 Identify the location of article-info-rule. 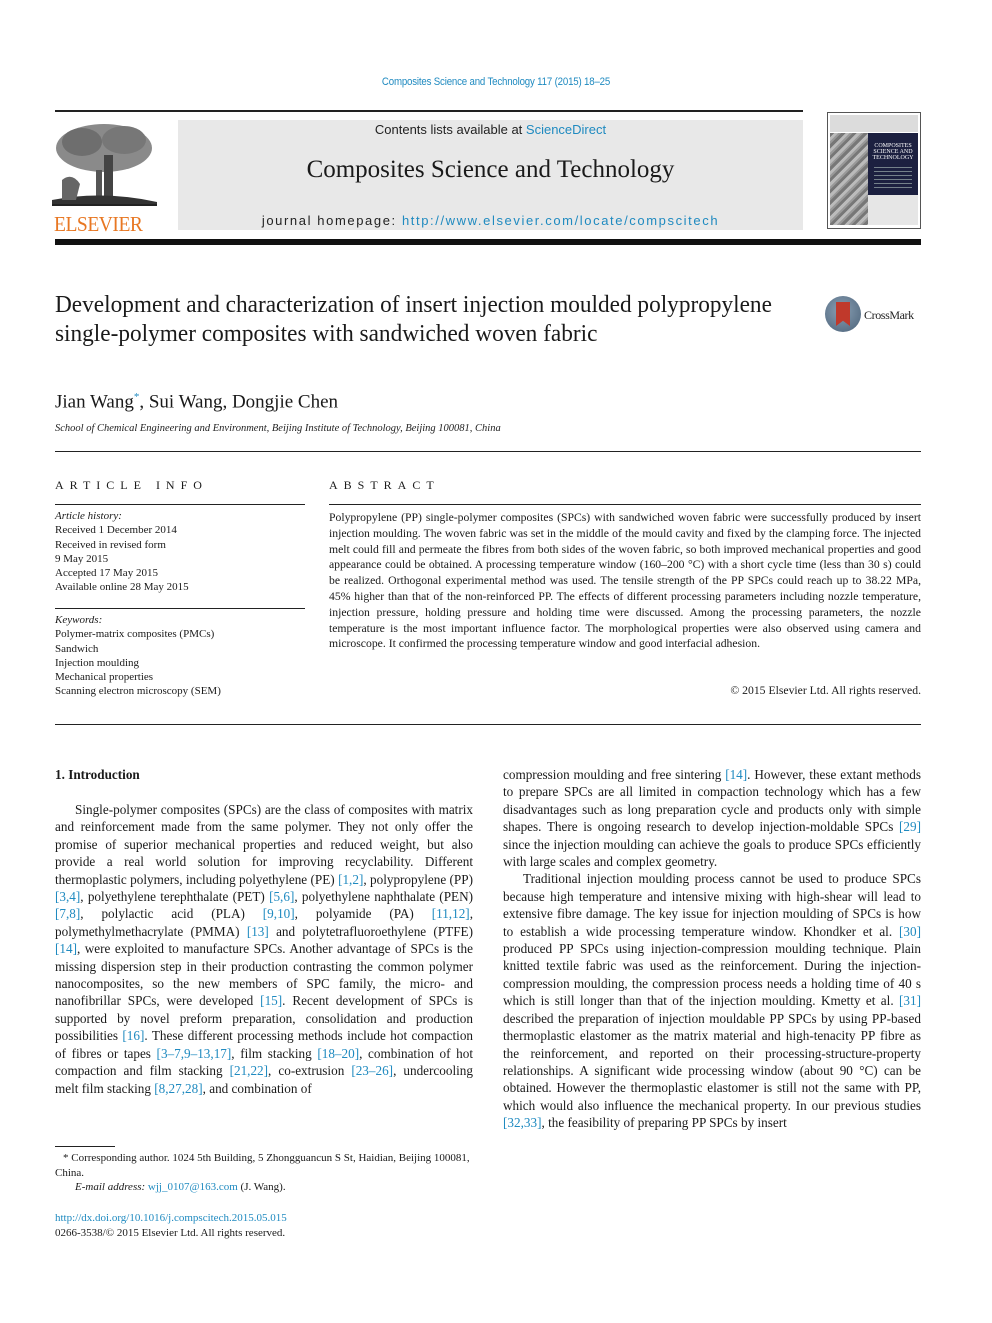
(180, 504).